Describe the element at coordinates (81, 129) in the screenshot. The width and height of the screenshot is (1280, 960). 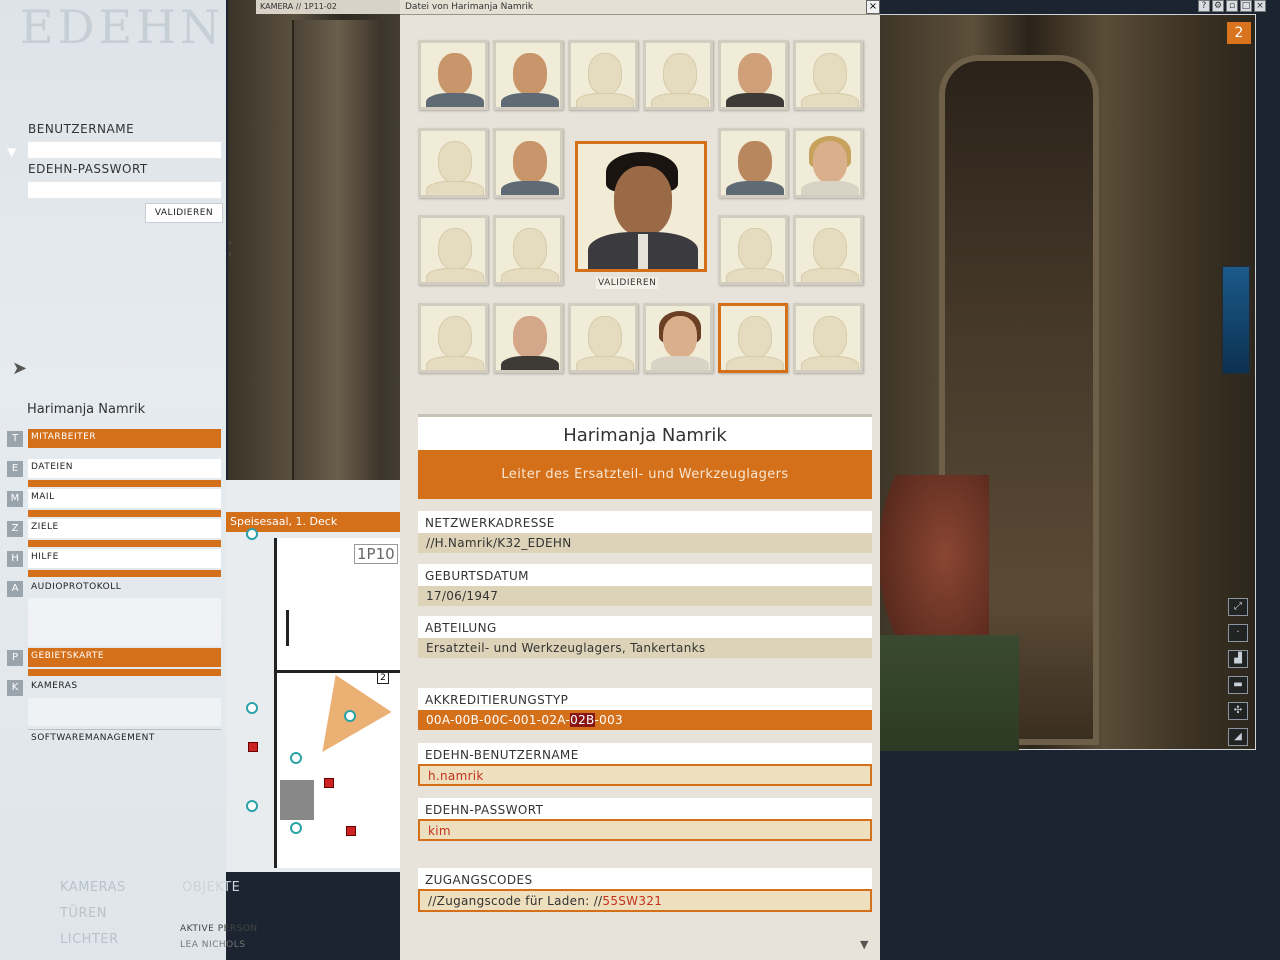
I see `username-label: BENUTZERNAME` at that location.